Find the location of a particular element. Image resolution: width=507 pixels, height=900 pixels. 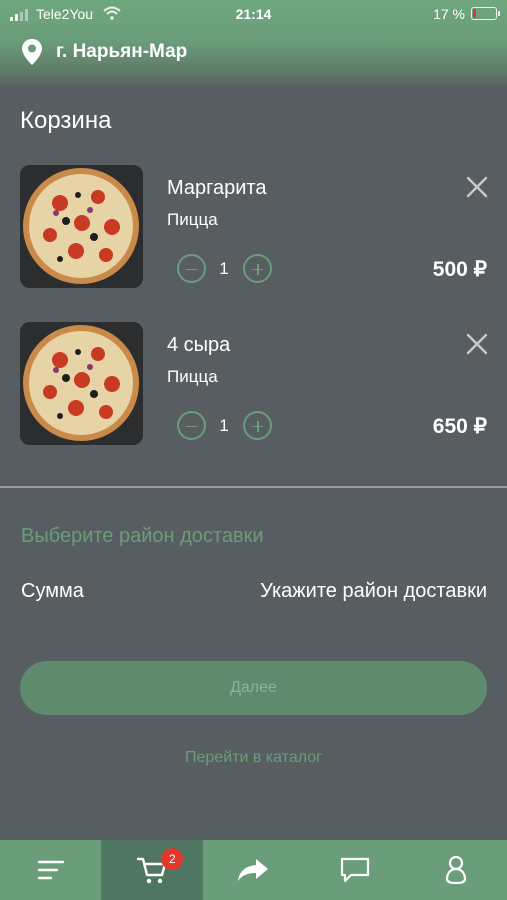

next-button: Далее is located at coordinates (253, 688).